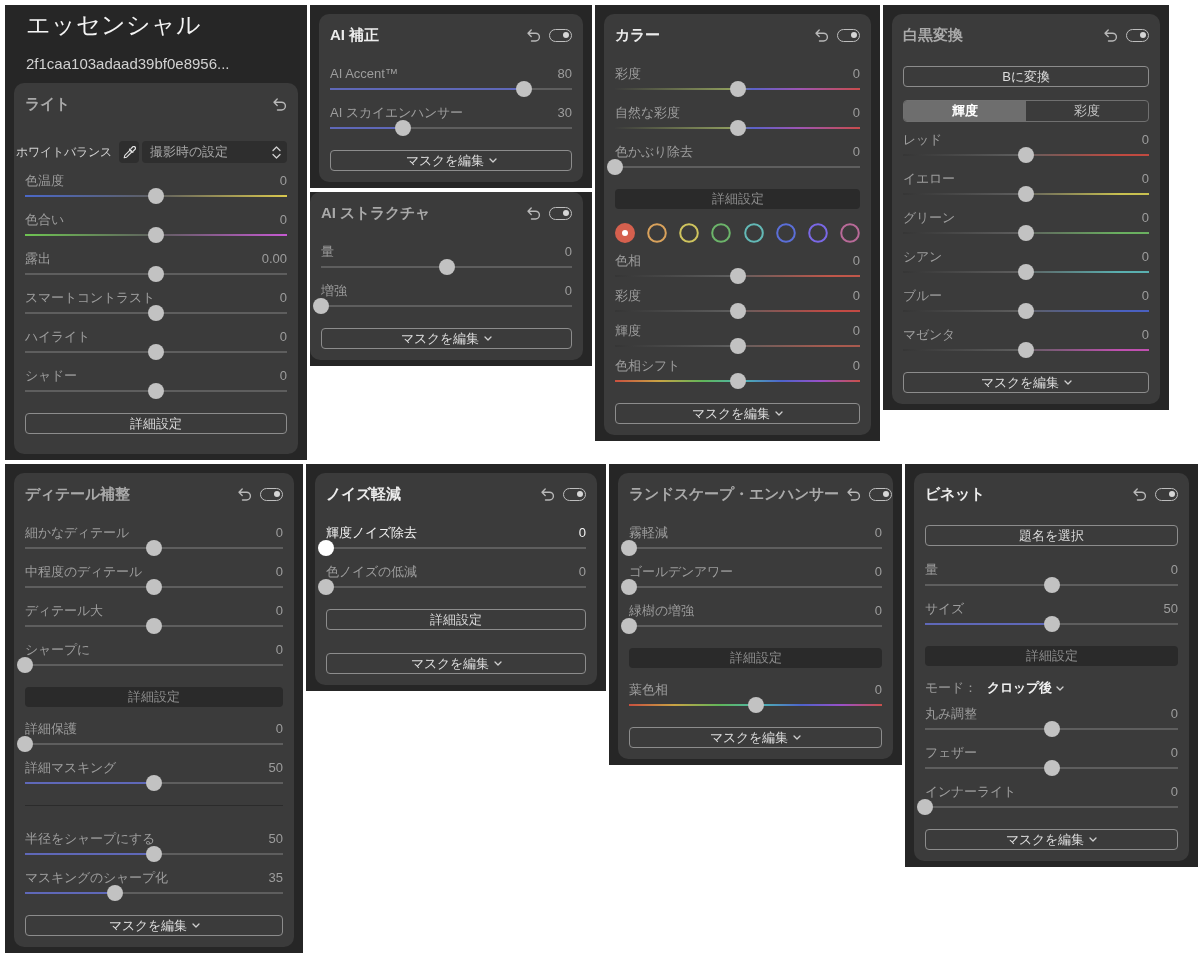 This screenshot has height=964, width=1200. I want to click on preset-dropdown: 撮影時の設定, so click(214, 152).